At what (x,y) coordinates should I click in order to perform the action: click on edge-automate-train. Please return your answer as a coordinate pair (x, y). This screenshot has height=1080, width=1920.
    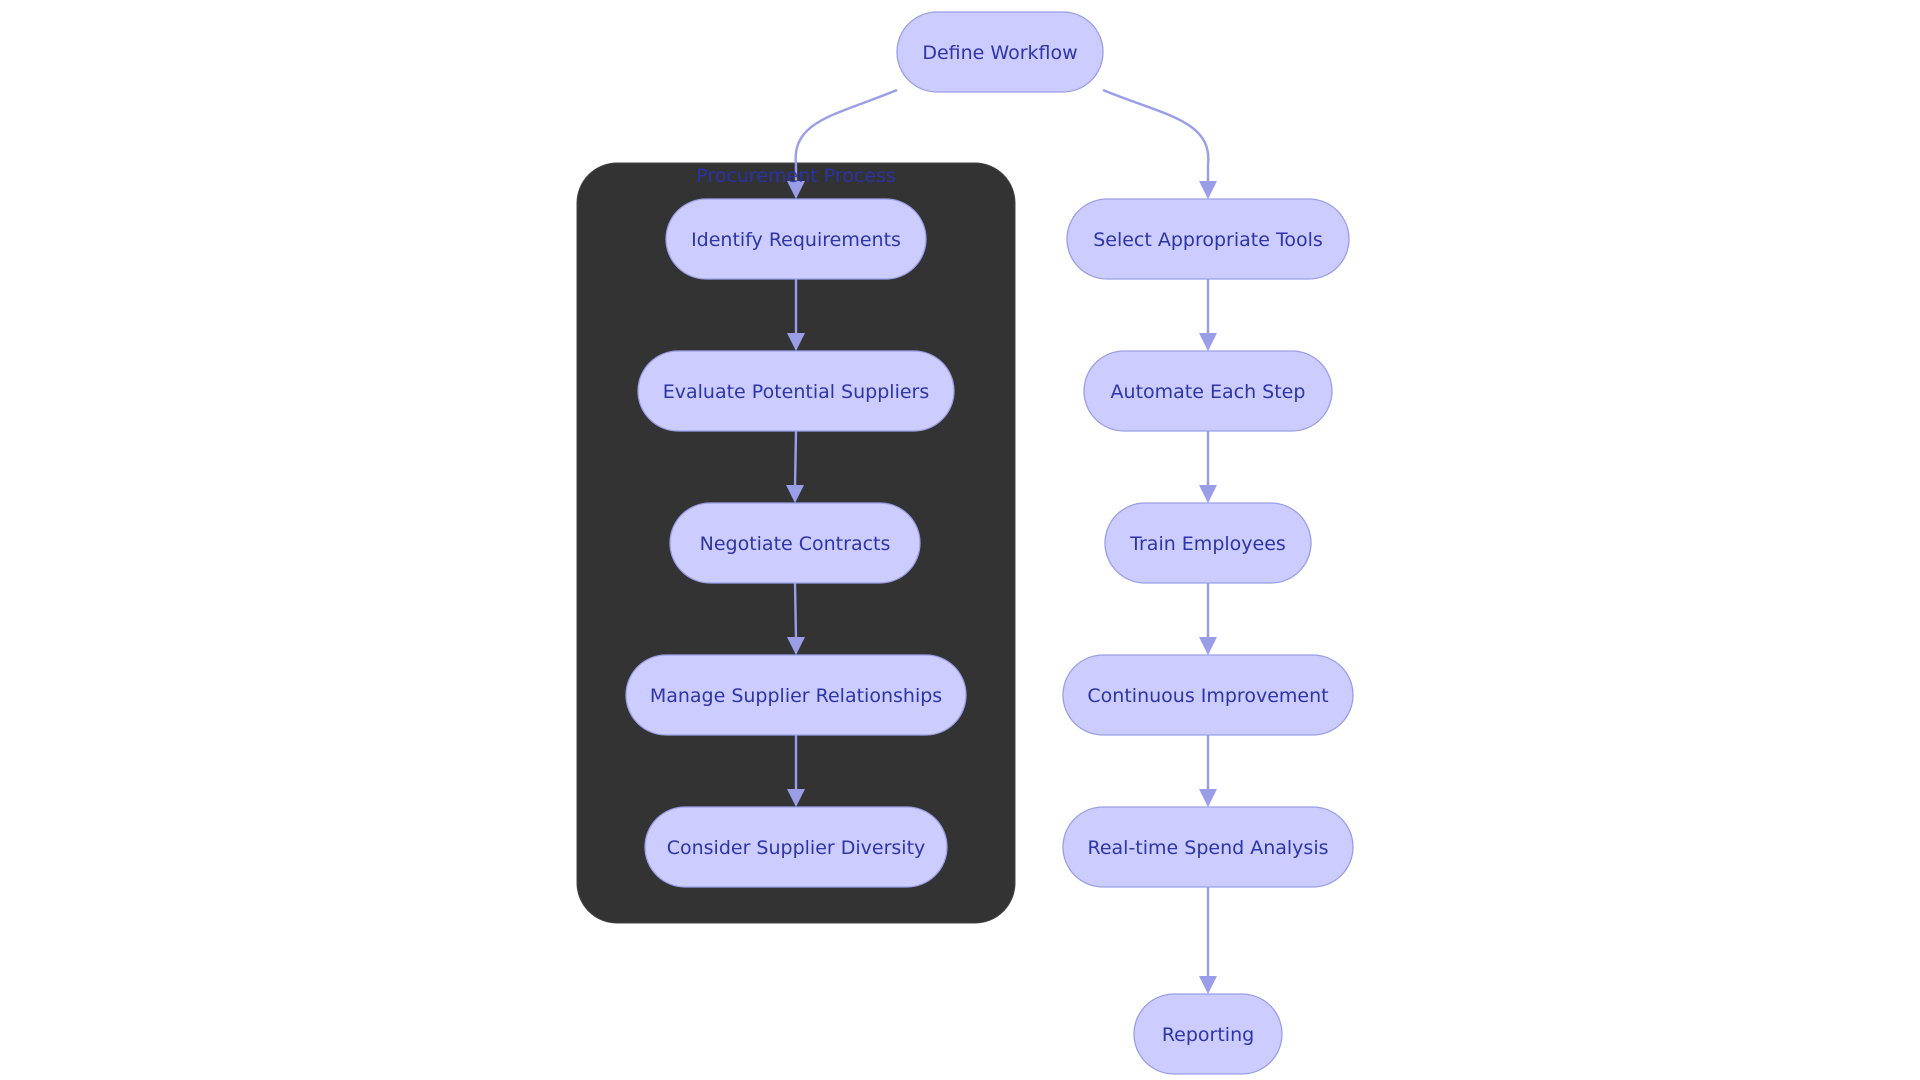
    Looking at the image, I should click on (1208, 467).